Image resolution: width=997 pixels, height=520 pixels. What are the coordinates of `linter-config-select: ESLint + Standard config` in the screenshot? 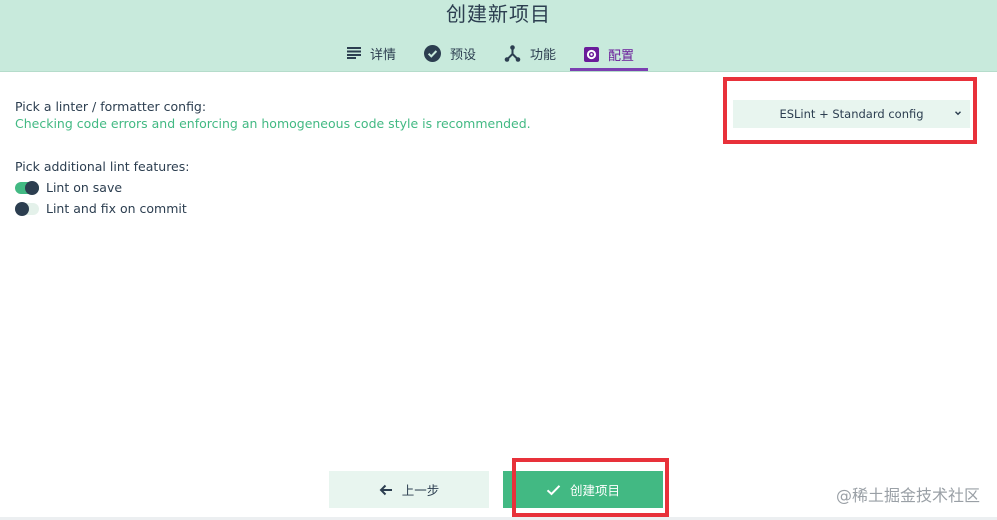 It's located at (851, 114).